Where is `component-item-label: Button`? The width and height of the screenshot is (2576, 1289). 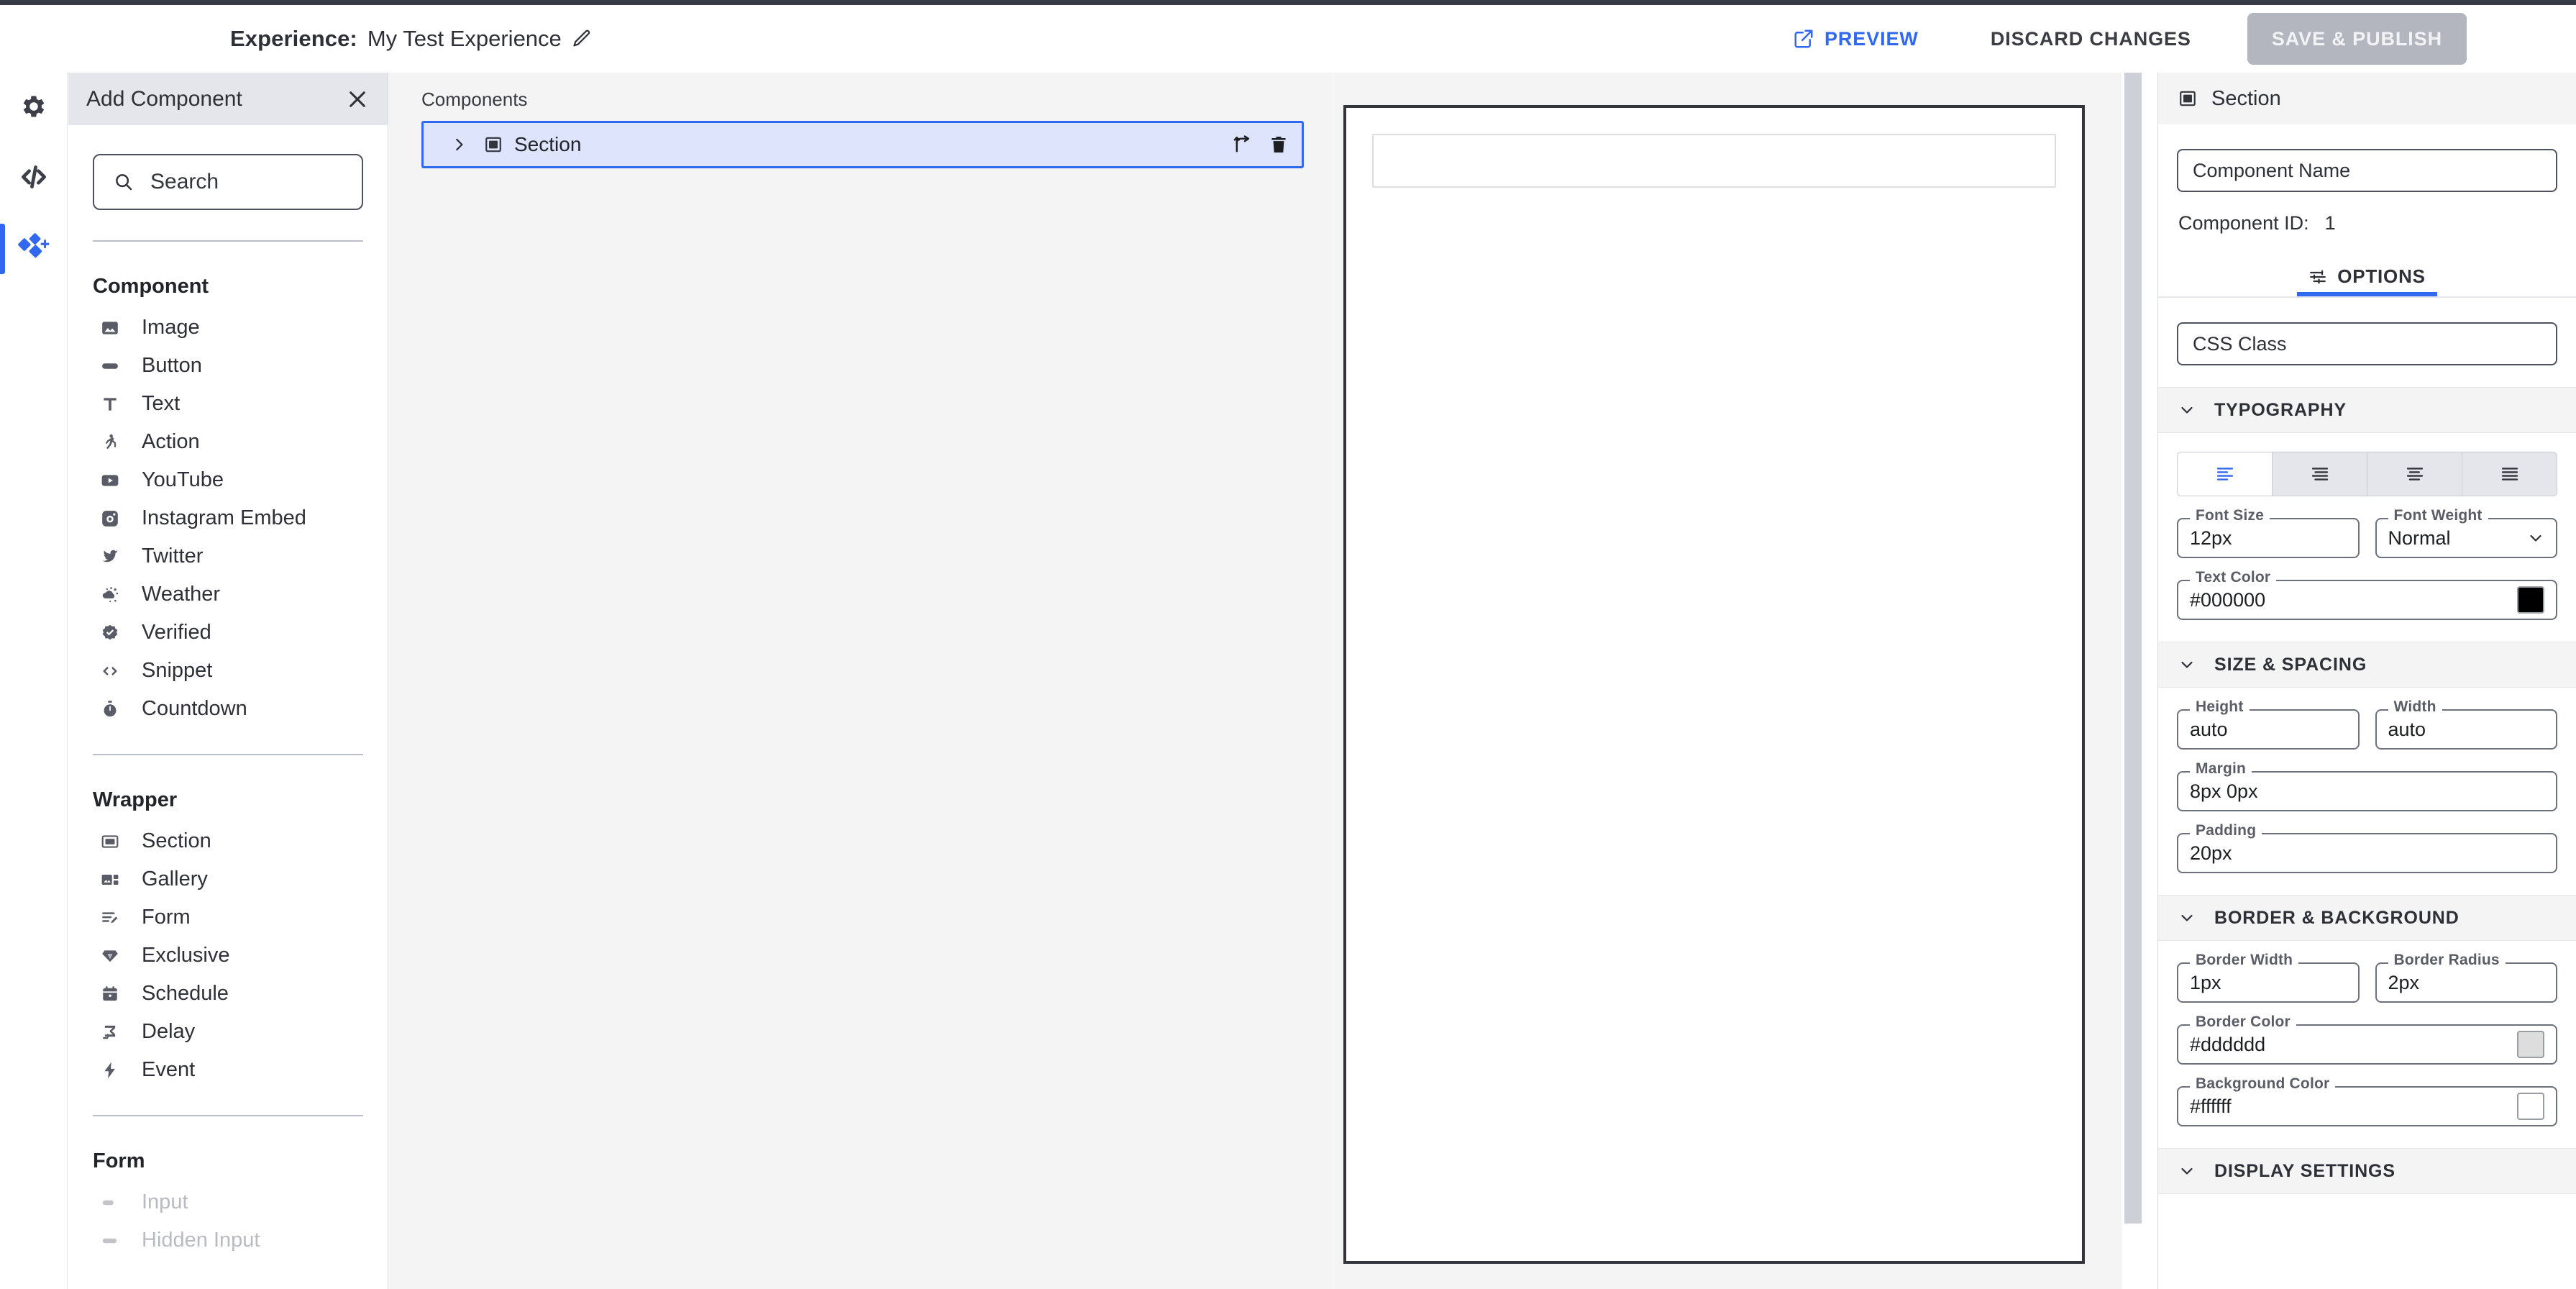
component-item-label: Button is located at coordinates (172, 365).